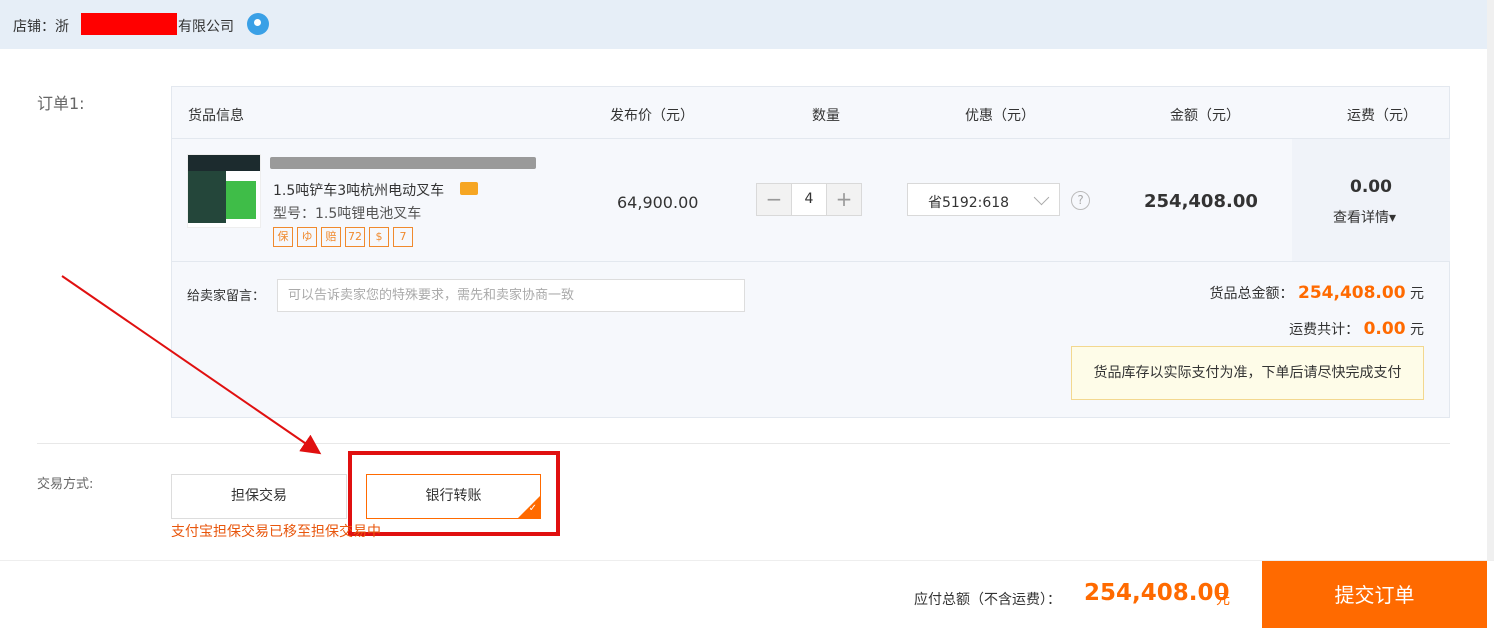  I want to click on quantity-stepper: − 4 +, so click(809, 199).